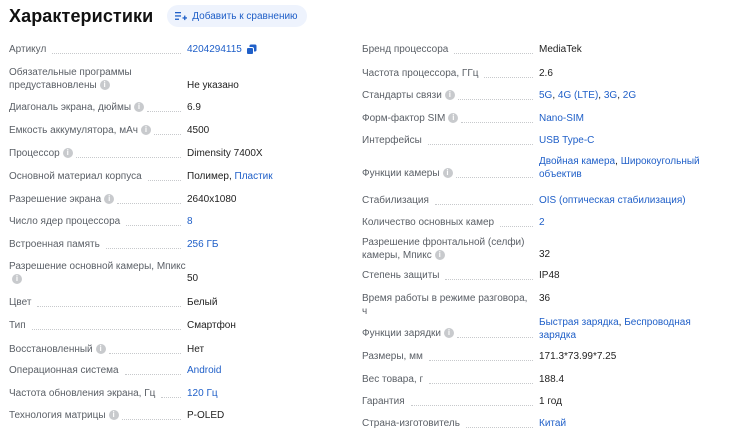 This screenshot has width=740, height=447. Describe the element at coordinates (560, 49) in the screenshot. I see `spec-value-text: MediaTek` at that location.